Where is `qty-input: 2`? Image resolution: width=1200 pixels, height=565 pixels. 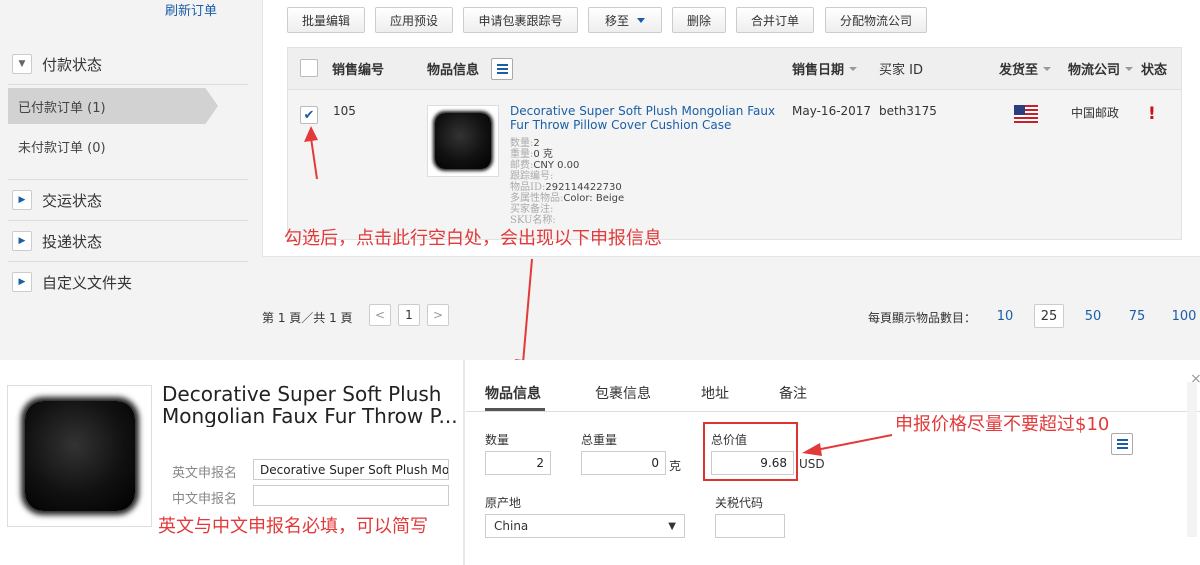 qty-input: 2 is located at coordinates (518, 463).